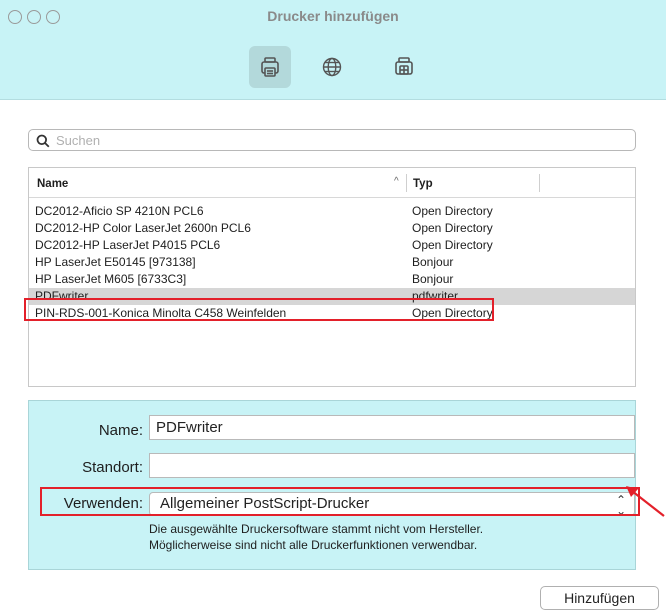  I want to click on windows-printers-tab, so click(404, 67).